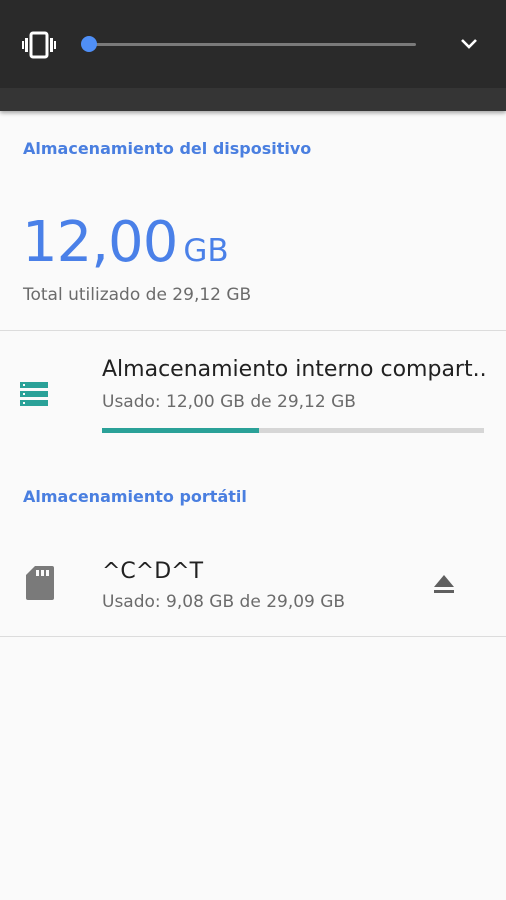 Image resolution: width=506 pixels, height=900 pixels. I want to click on volume-panel, so click(253, 44).